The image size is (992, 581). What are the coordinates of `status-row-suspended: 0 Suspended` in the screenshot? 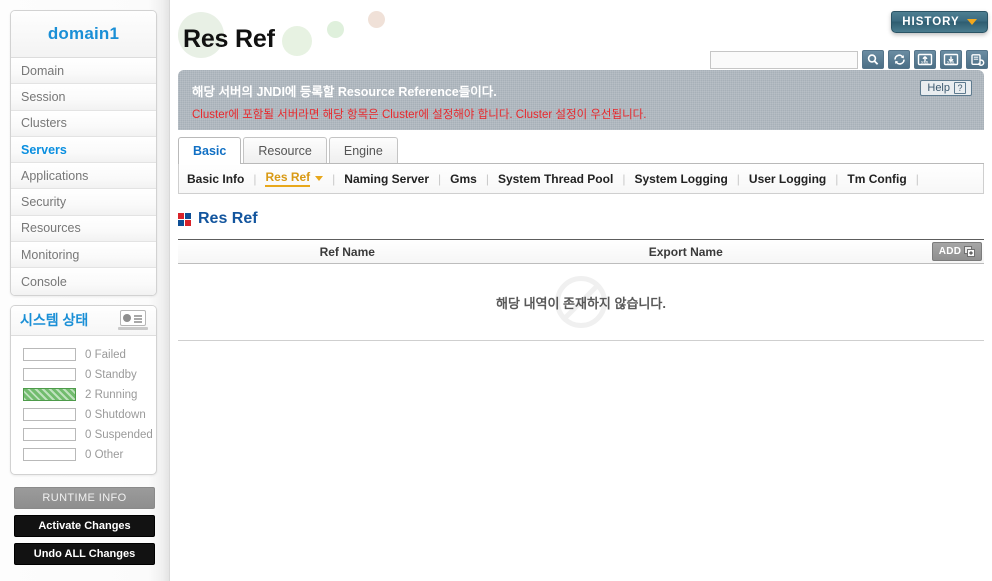 It's located at (83, 435).